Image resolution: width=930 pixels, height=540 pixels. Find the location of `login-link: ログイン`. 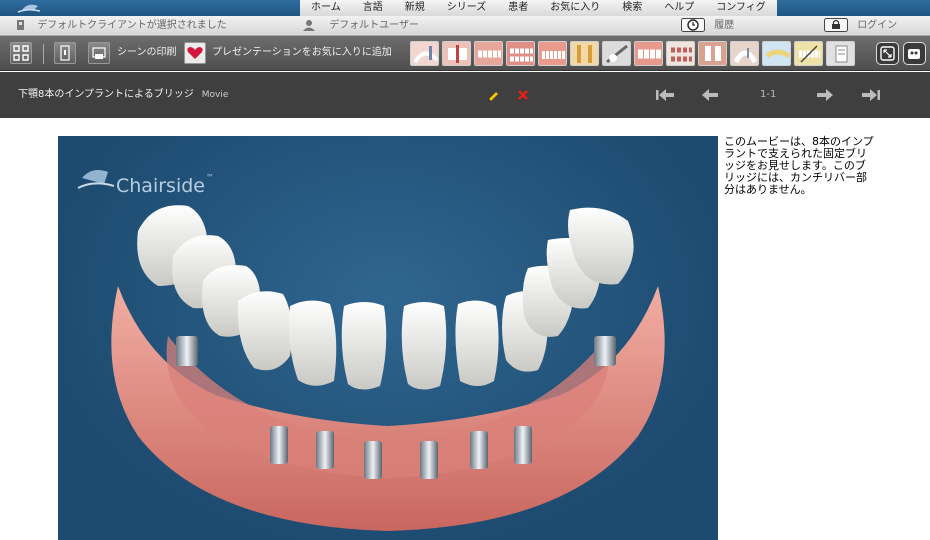

login-link: ログイン is located at coordinates (860, 26).